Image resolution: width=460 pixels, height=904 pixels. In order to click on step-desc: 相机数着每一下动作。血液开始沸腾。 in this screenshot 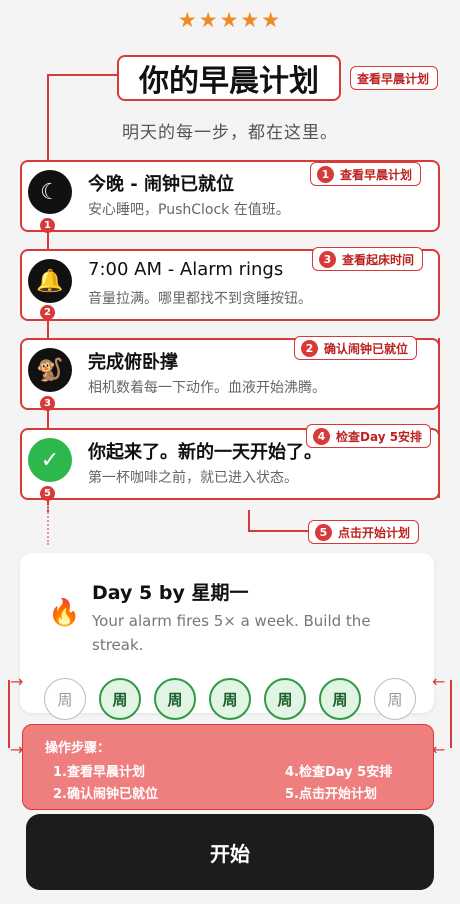, I will do `click(207, 388)`.